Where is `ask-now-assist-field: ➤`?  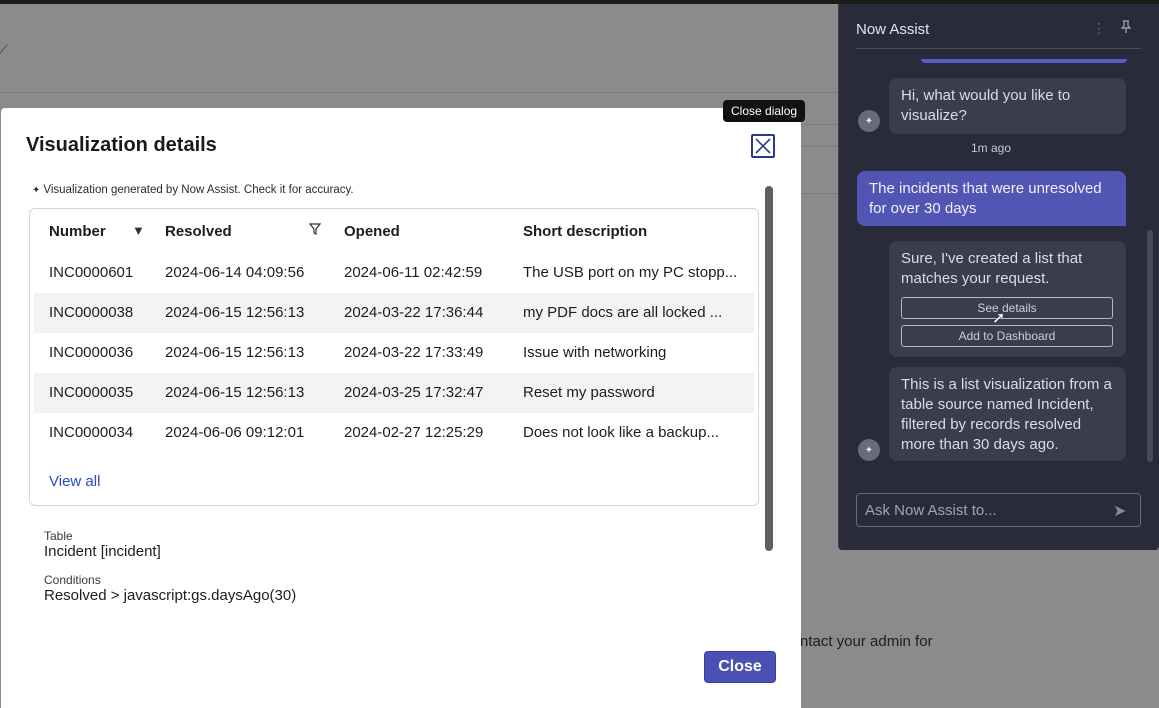
ask-now-assist-field: ➤ is located at coordinates (998, 510).